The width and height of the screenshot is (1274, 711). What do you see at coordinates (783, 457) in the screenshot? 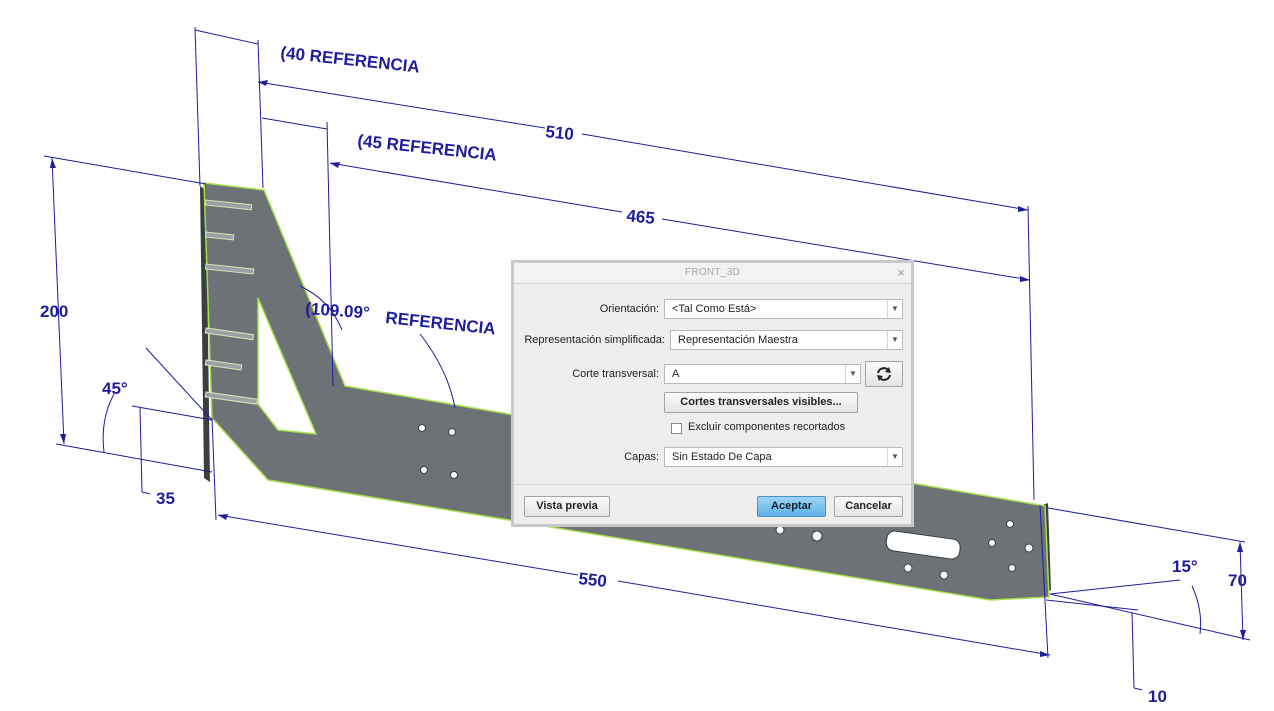
I see `layers-select: Sin Estado De Capa ▼` at bounding box center [783, 457].